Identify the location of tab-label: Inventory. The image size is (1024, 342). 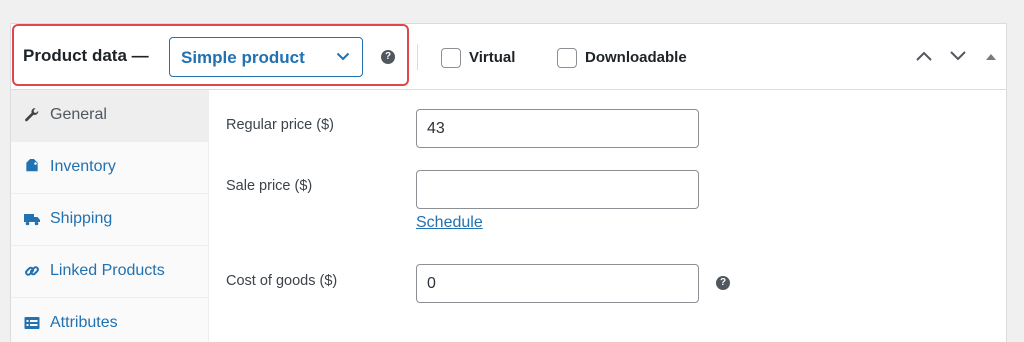
(83, 166).